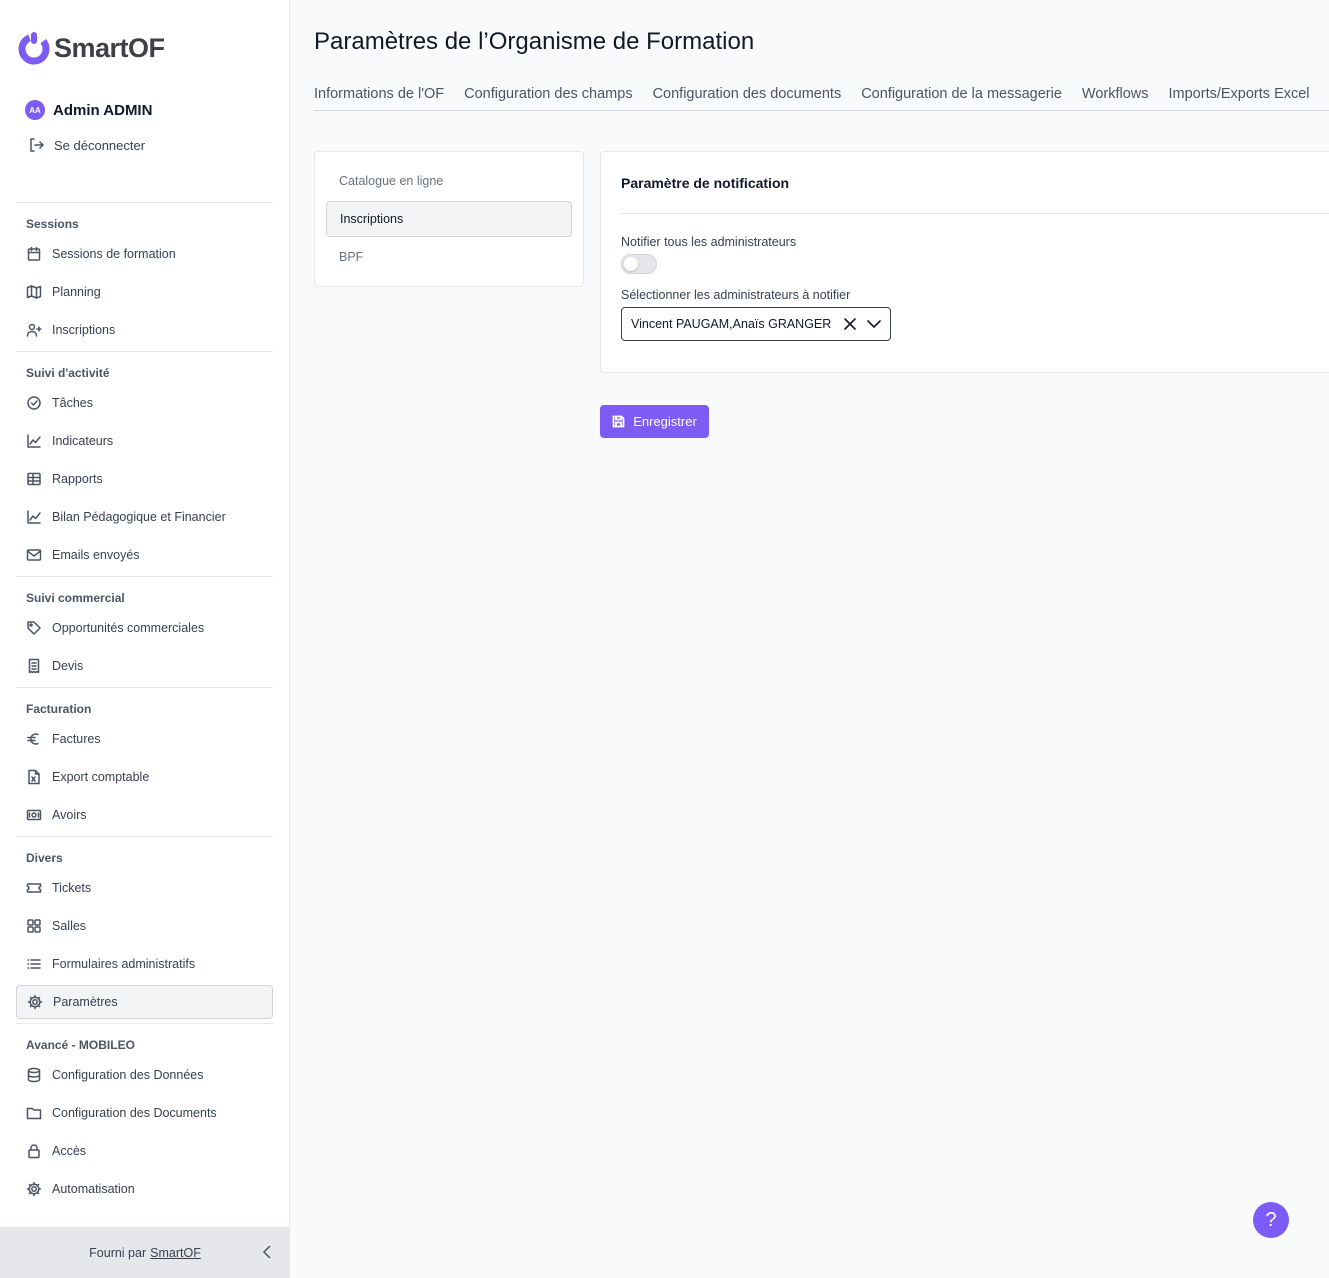 The height and width of the screenshot is (1278, 1329). What do you see at coordinates (639, 264) in the screenshot?
I see `notify-all-toggle` at bounding box center [639, 264].